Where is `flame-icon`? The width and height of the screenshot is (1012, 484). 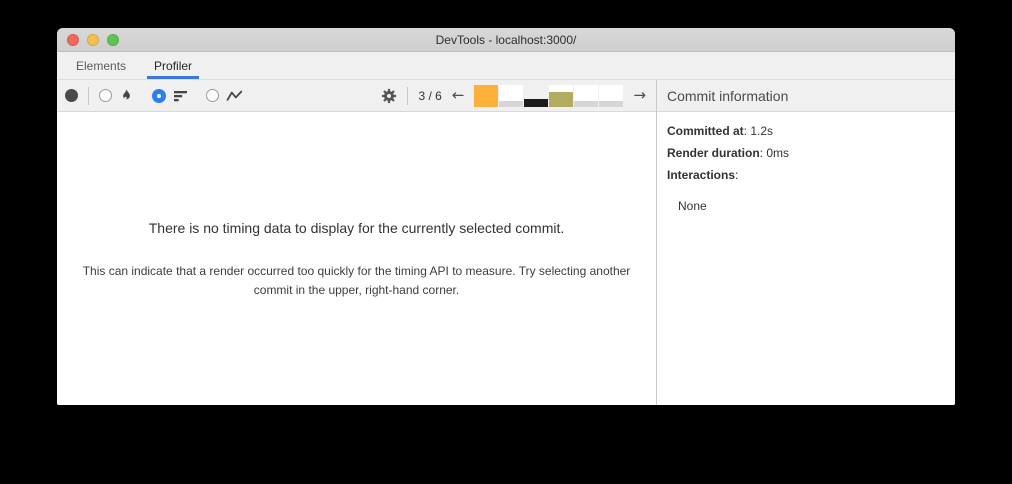
flame-icon is located at coordinates (126, 94).